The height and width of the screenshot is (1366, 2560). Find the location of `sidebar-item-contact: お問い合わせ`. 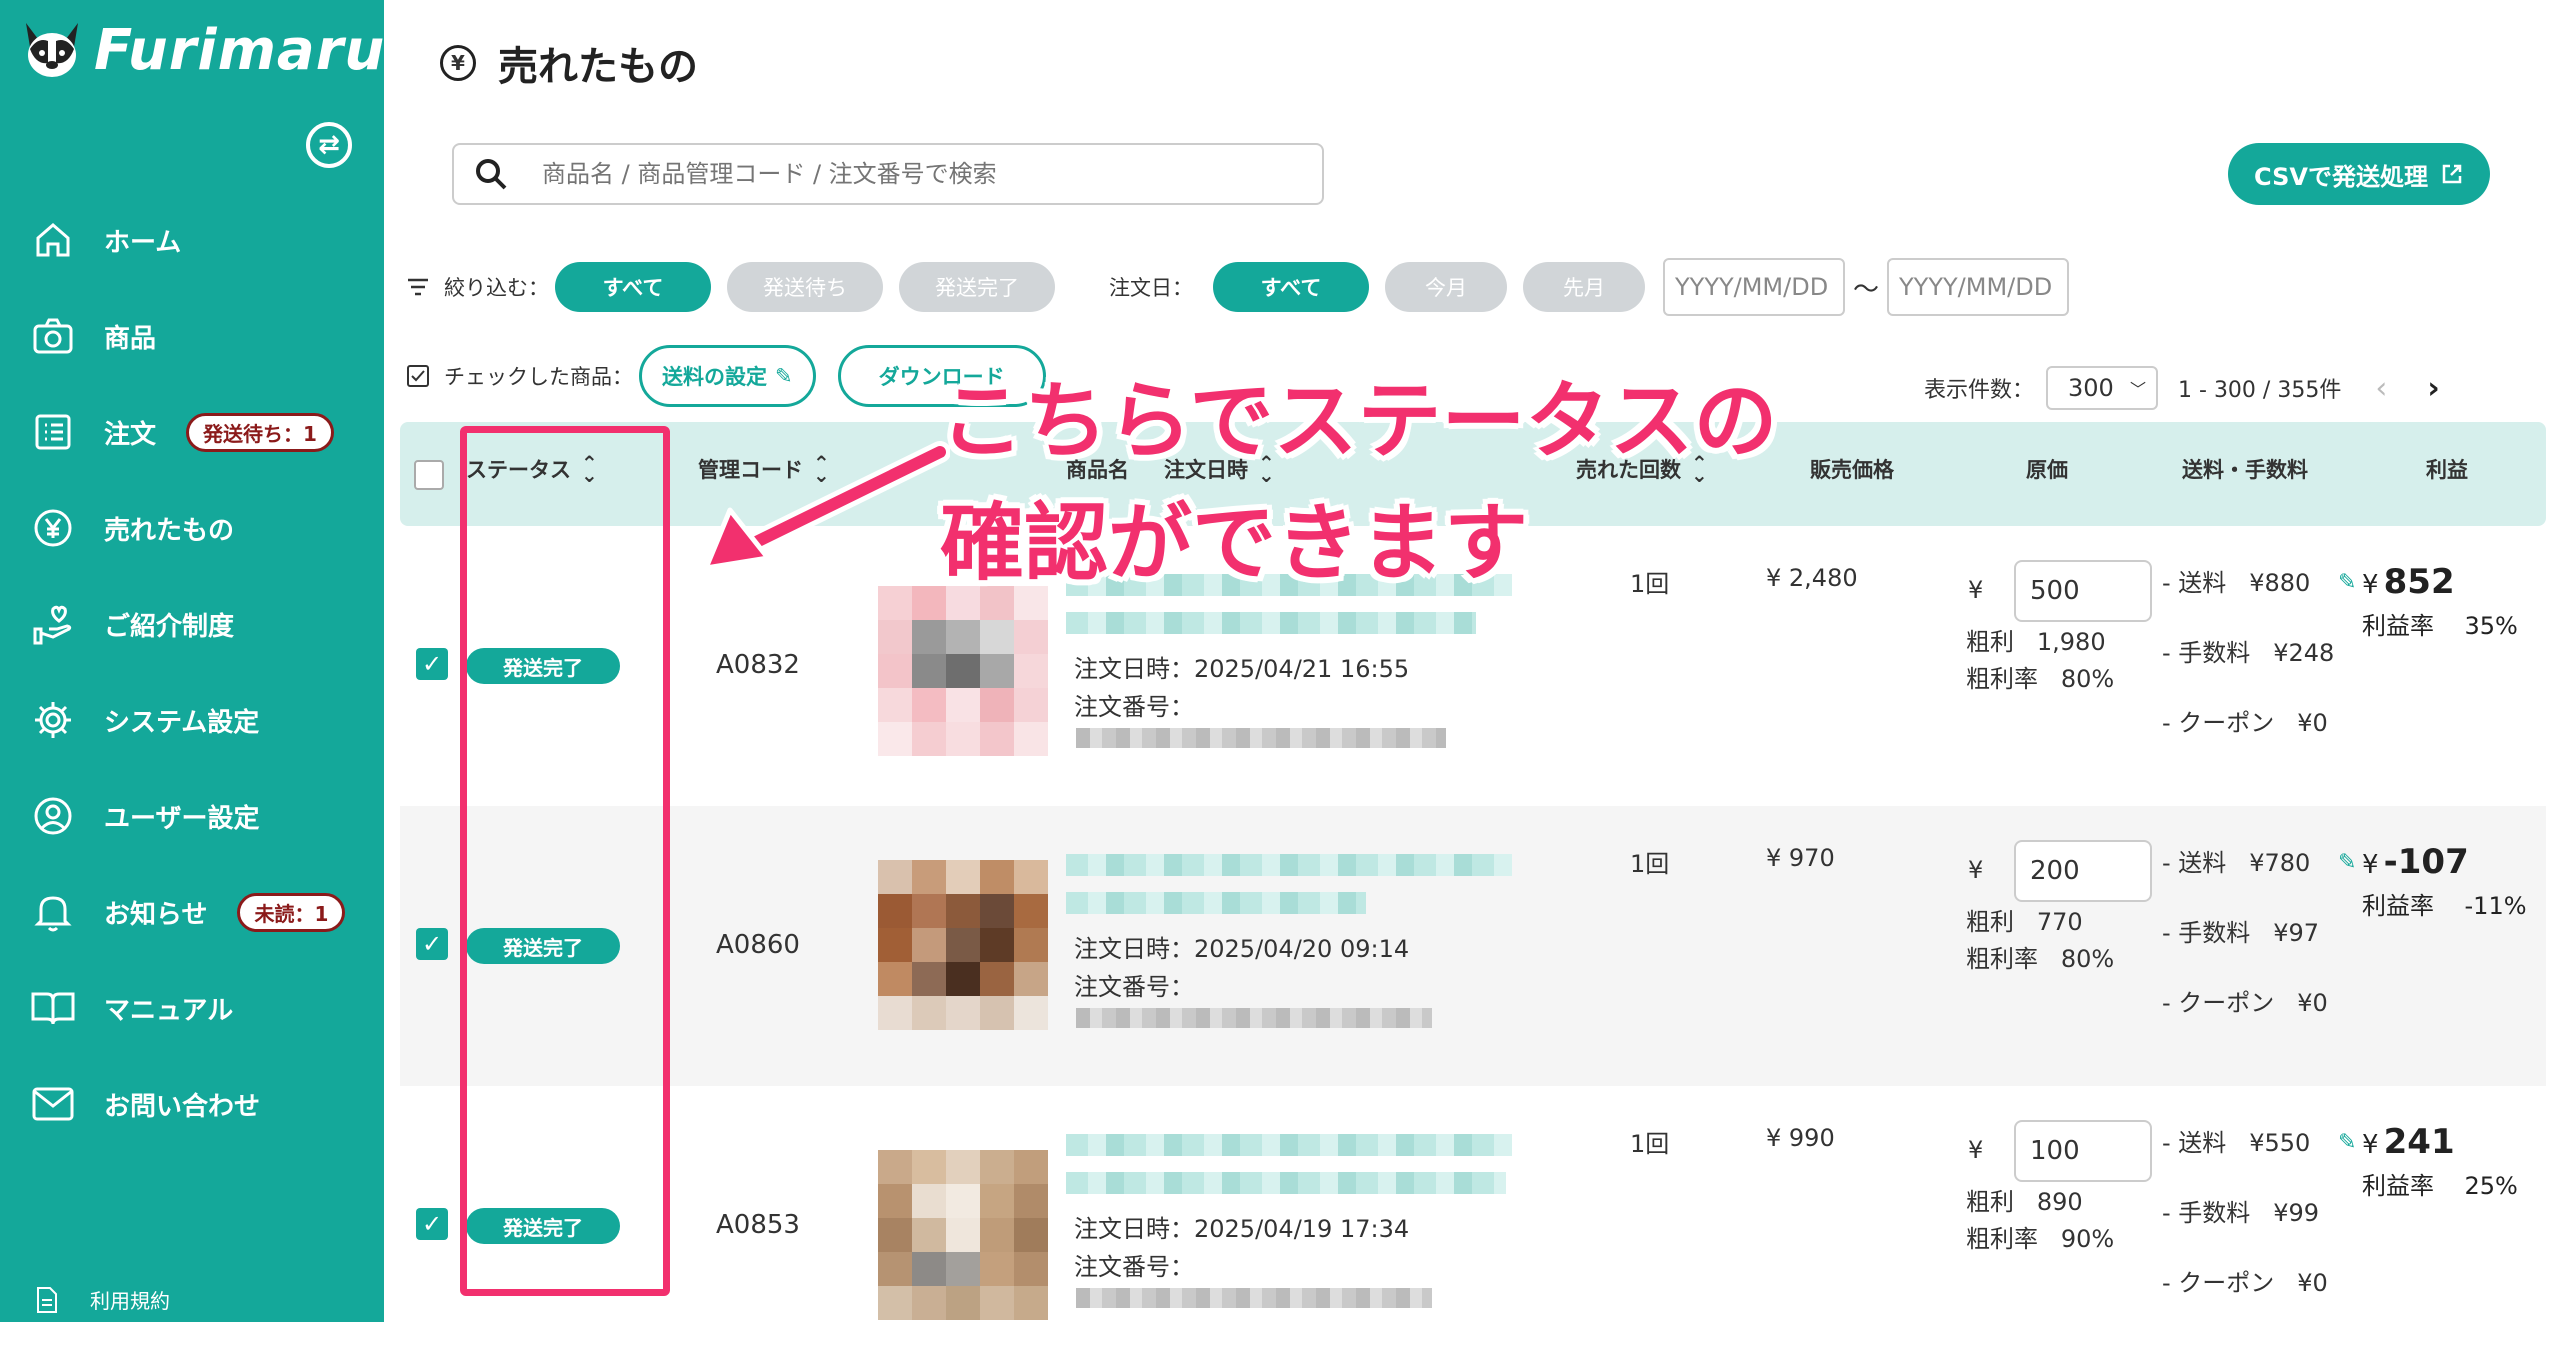

sidebar-item-contact: お問い合わせ is located at coordinates (198, 1104).